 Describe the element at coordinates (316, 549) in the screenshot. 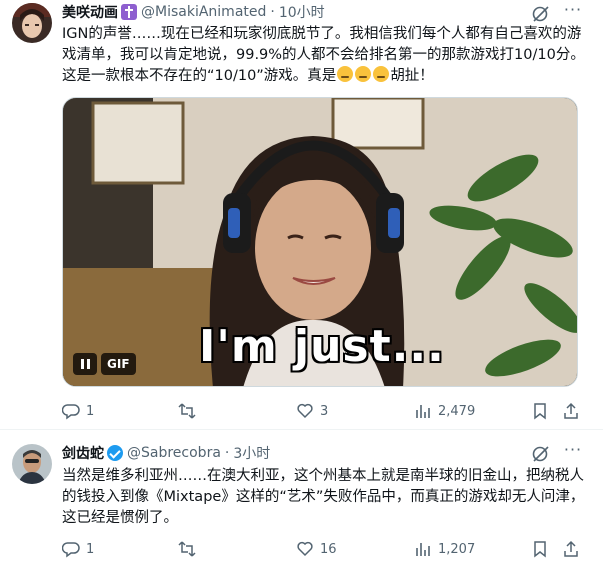

I see `like-button: 16` at that location.